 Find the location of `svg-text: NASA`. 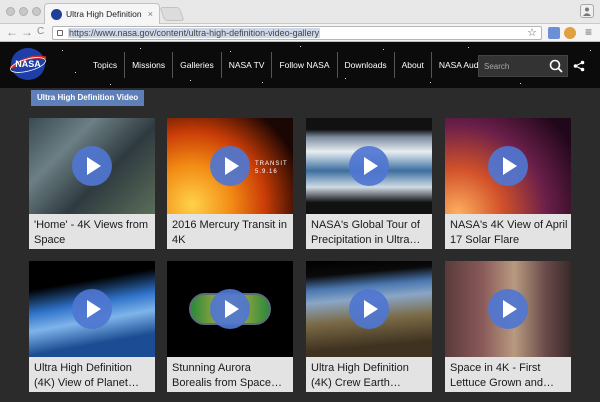

svg-text: NASA is located at coordinates (28, 64).